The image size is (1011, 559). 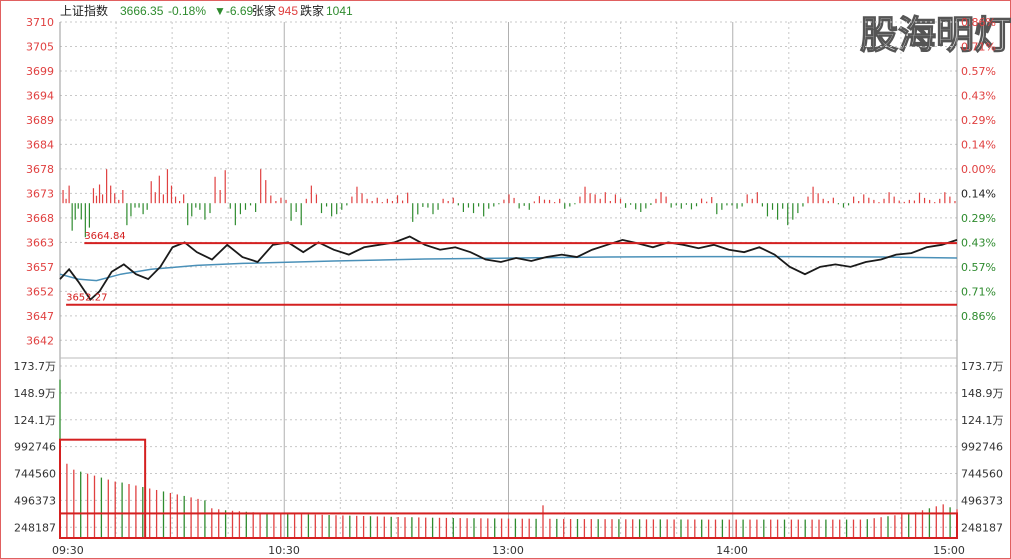 What do you see at coordinates (982, 393) in the screenshot?
I see `vol-right-tick: 148.9万` at bounding box center [982, 393].